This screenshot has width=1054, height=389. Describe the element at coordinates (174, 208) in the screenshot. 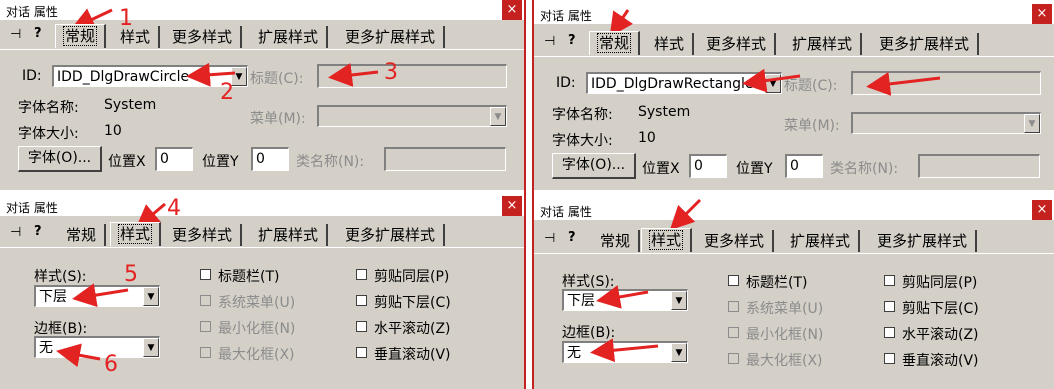

I see `annotation-number: 4` at that location.